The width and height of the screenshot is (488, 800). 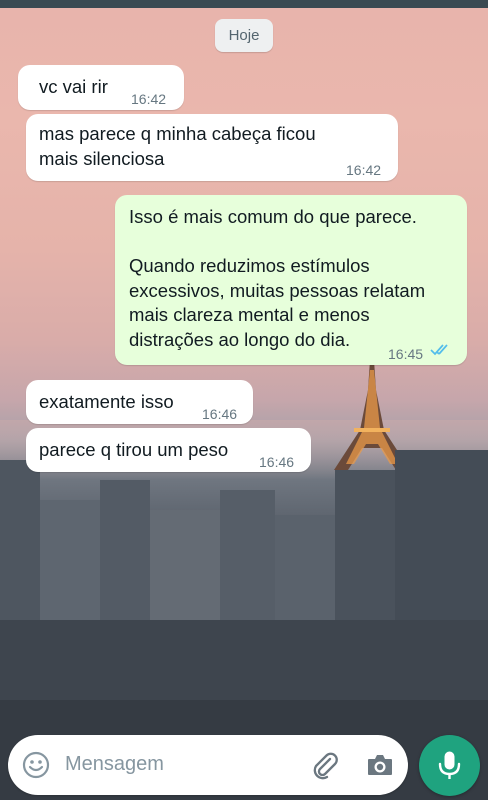 What do you see at coordinates (380, 765) in the screenshot?
I see `camera-icon` at bounding box center [380, 765].